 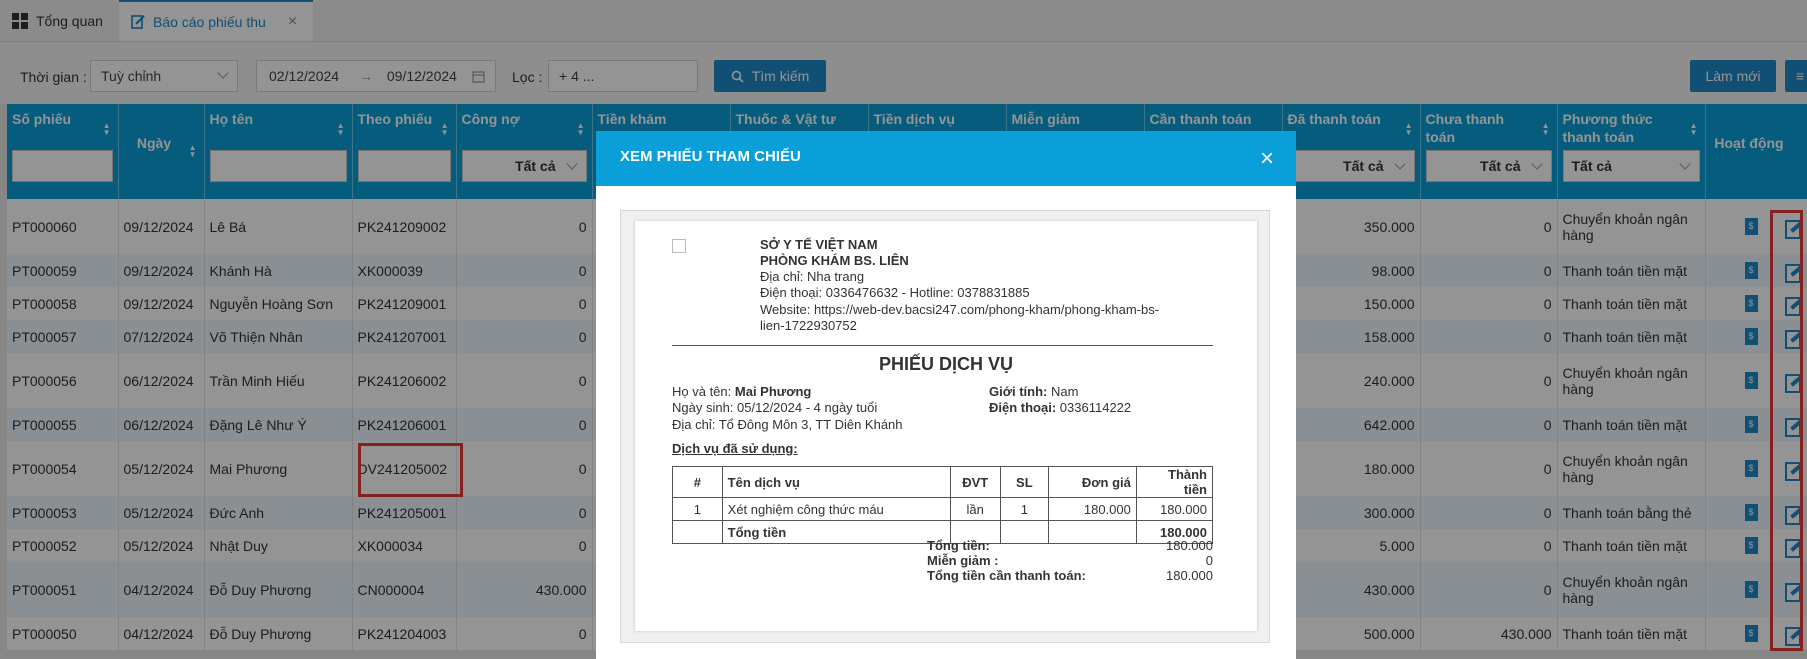 I want to click on summary-discount-value: 0, so click(x=1209, y=560).